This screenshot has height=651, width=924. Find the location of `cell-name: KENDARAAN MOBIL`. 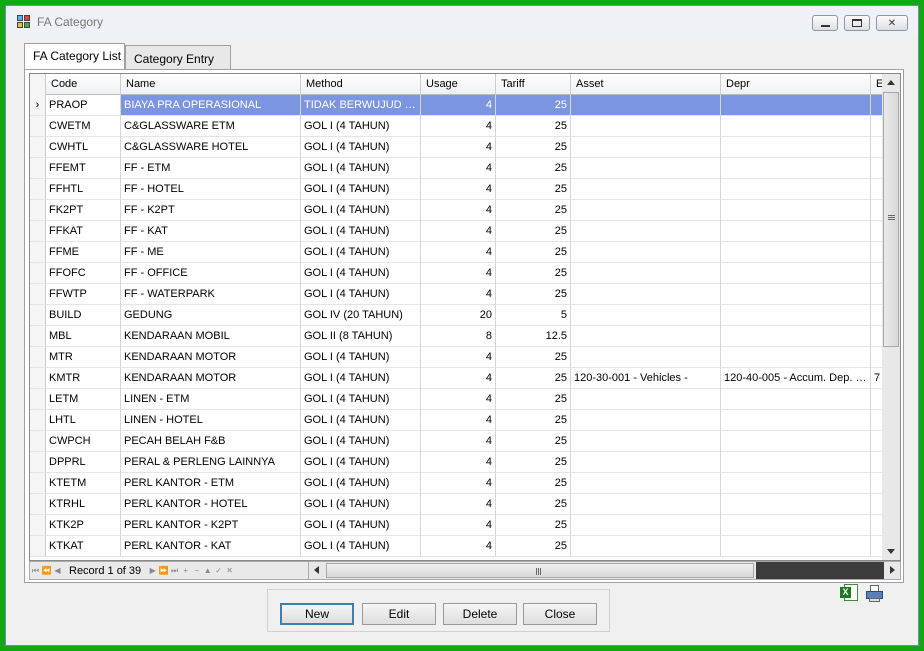

cell-name: KENDARAAN MOBIL is located at coordinates (211, 336).